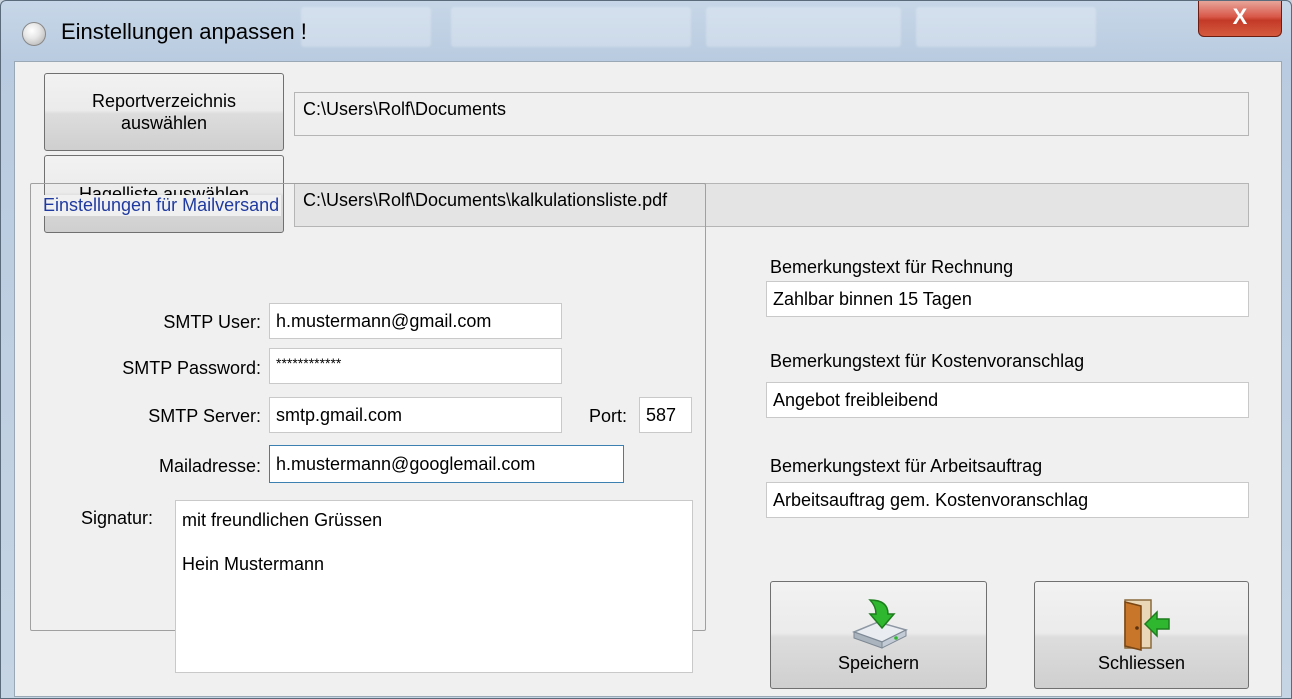 The width and height of the screenshot is (1292, 699). Describe the element at coordinates (415, 321) in the screenshot. I see `smtp-user-input: h.mustermann@gmail.com` at that location.